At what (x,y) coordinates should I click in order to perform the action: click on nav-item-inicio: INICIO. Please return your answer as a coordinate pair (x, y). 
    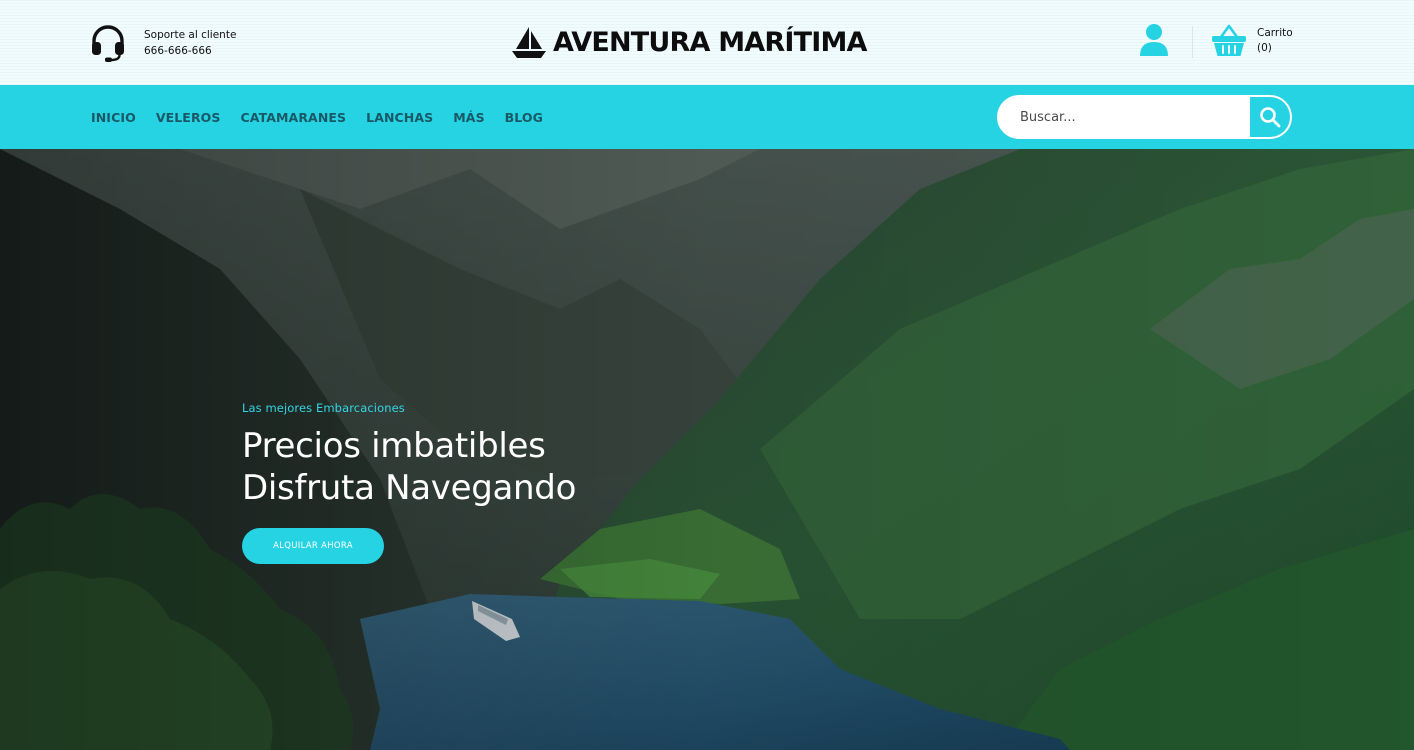
    Looking at the image, I should click on (113, 117).